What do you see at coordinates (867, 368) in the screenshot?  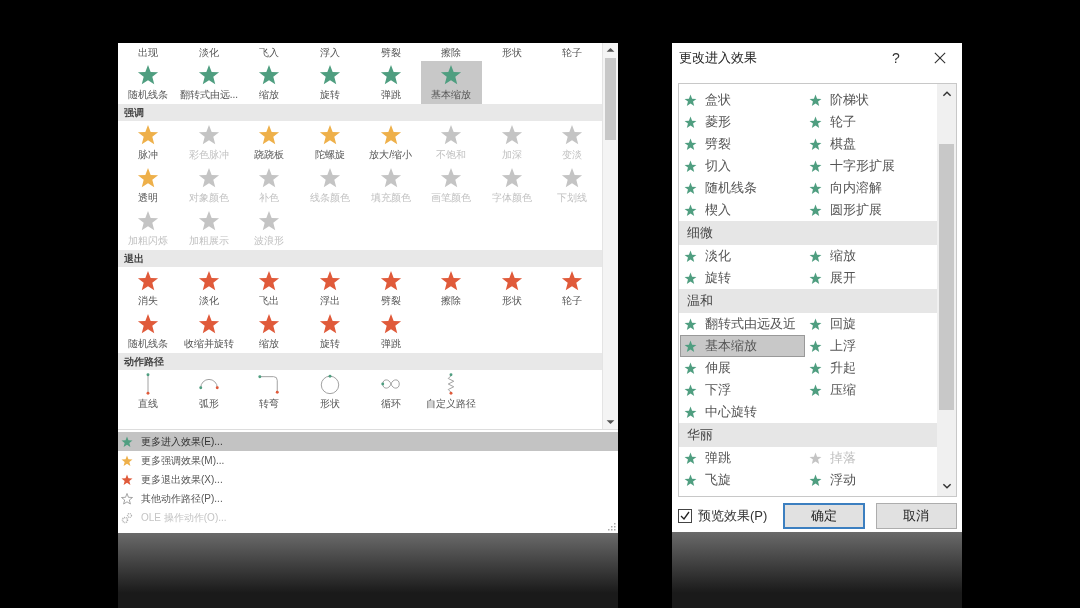 I see `effect-option: 升起` at bounding box center [867, 368].